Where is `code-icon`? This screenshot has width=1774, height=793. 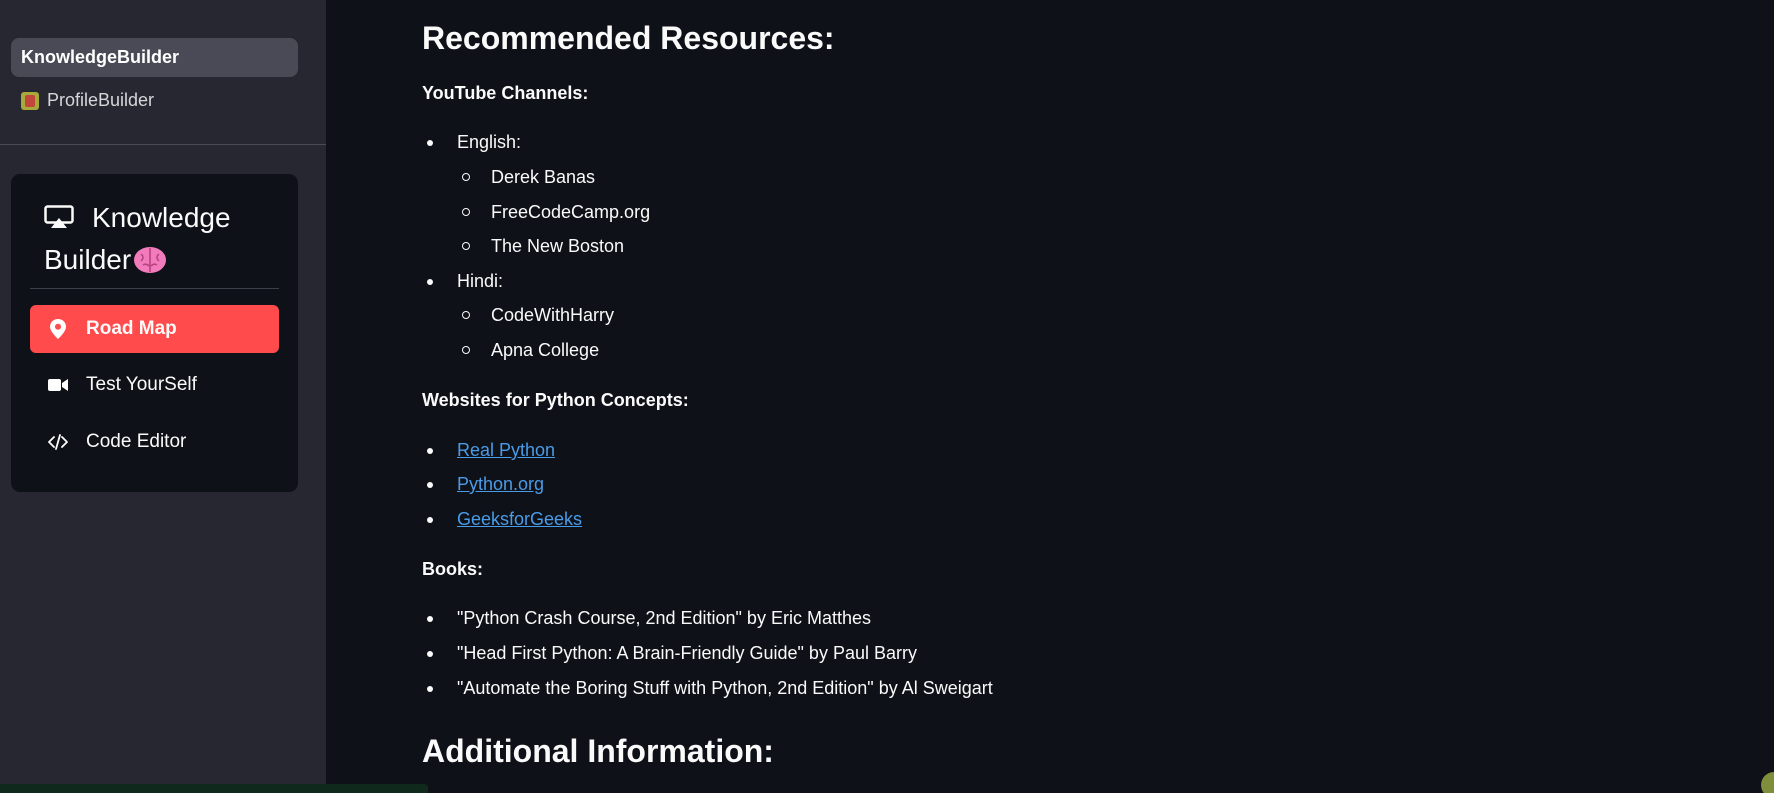
code-icon is located at coordinates (58, 442).